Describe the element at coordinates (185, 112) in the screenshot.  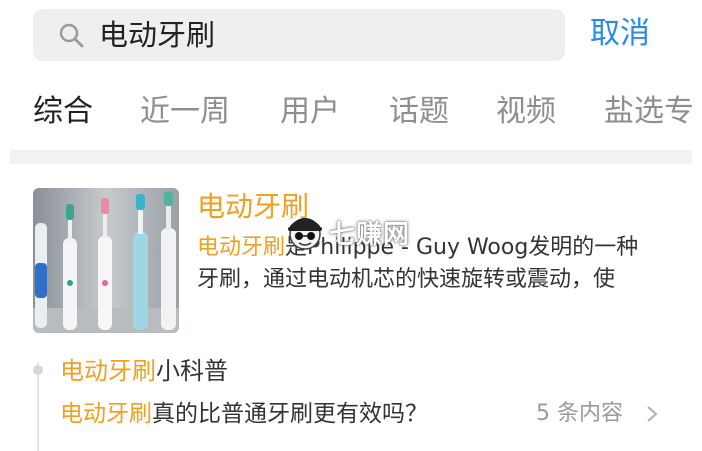
I see `tab-recent-week: 近一周` at that location.